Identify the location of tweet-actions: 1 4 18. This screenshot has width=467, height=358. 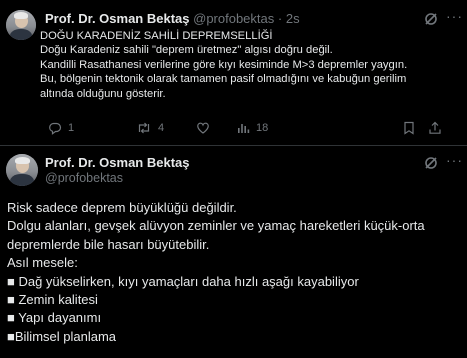
(254, 129).